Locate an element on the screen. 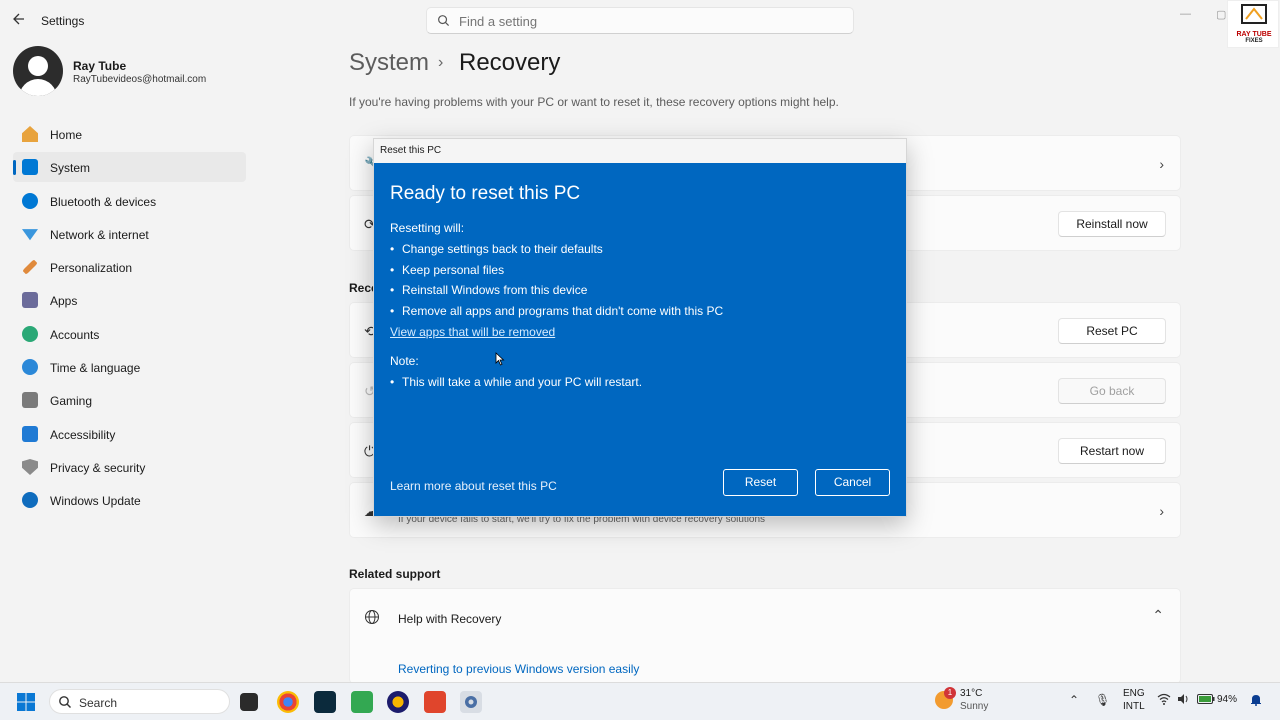 The width and height of the screenshot is (1280, 720). sidebar-item-home: Home is located at coordinates (129, 134).